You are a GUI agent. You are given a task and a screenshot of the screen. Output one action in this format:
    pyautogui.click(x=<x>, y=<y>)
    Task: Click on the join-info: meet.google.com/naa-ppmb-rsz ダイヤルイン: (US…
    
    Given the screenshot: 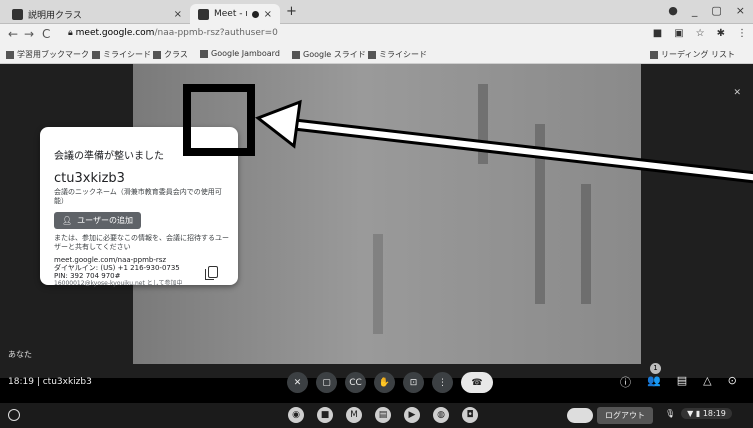 What is the action you would take?
    pyautogui.click(x=118, y=272)
    